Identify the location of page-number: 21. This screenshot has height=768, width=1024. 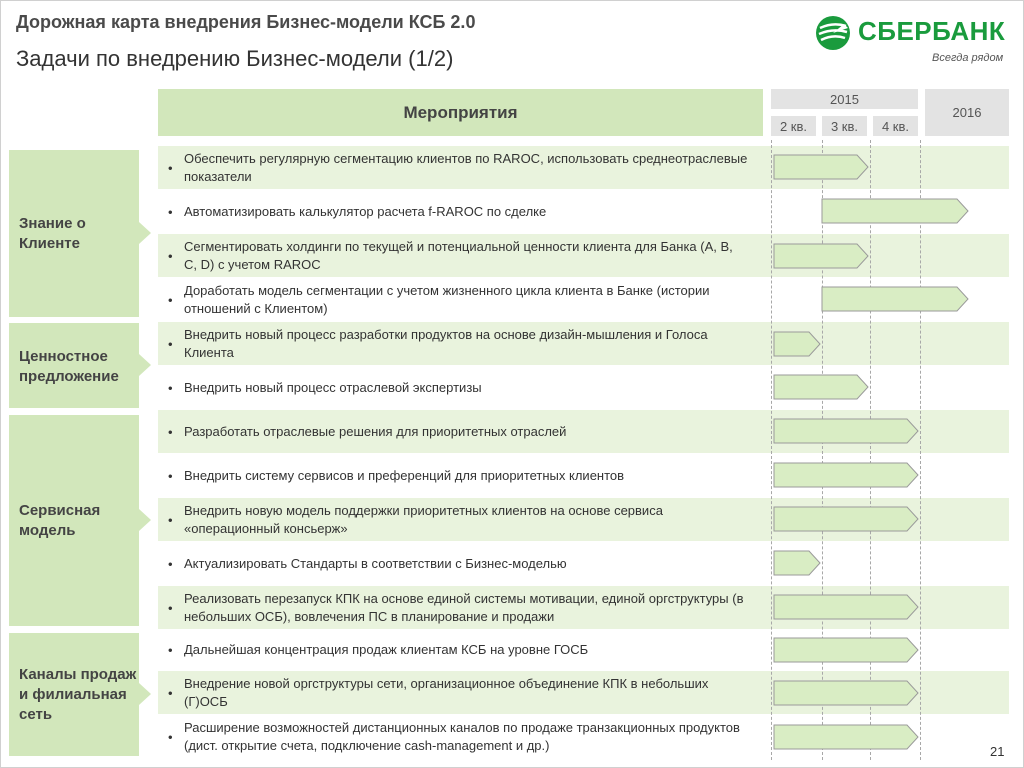
(997, 751).